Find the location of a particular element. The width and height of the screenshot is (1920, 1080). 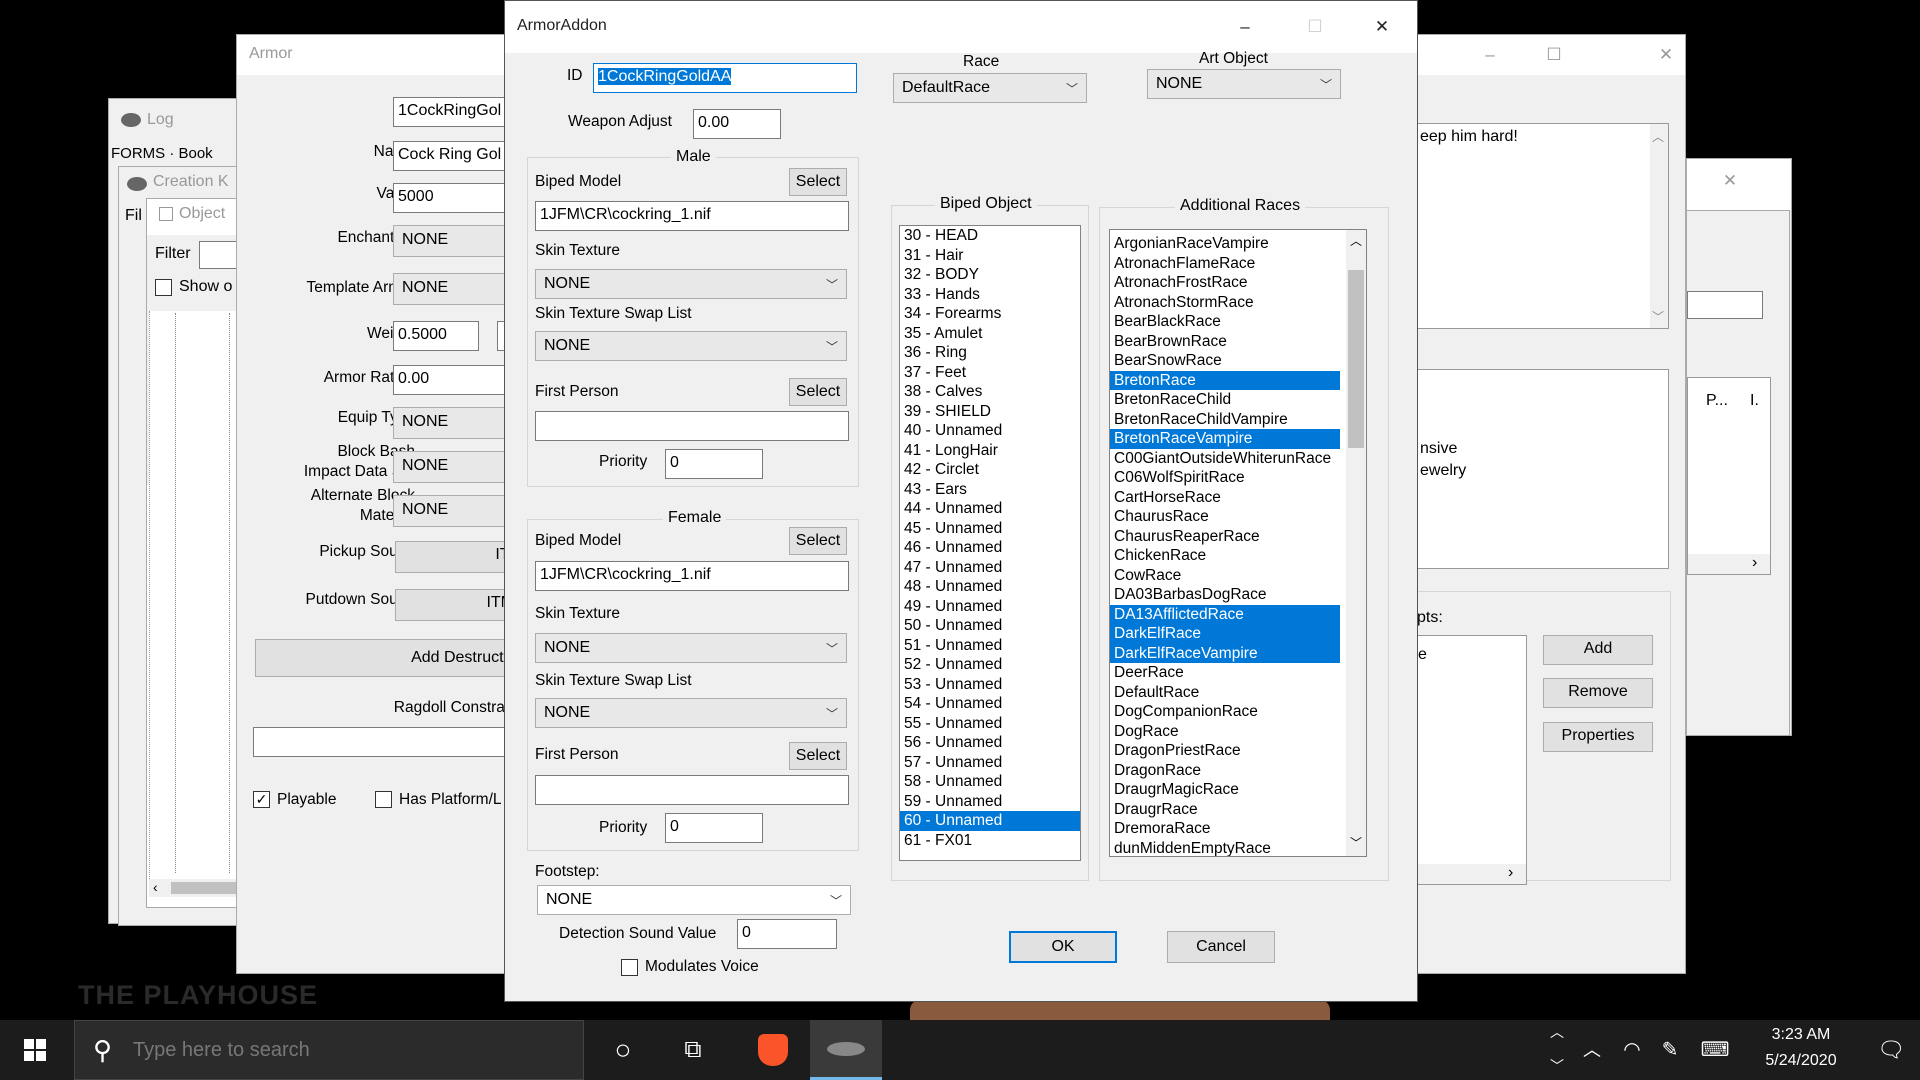

scroll-up-icon: ︿ is located at coordinates (1356, 240).